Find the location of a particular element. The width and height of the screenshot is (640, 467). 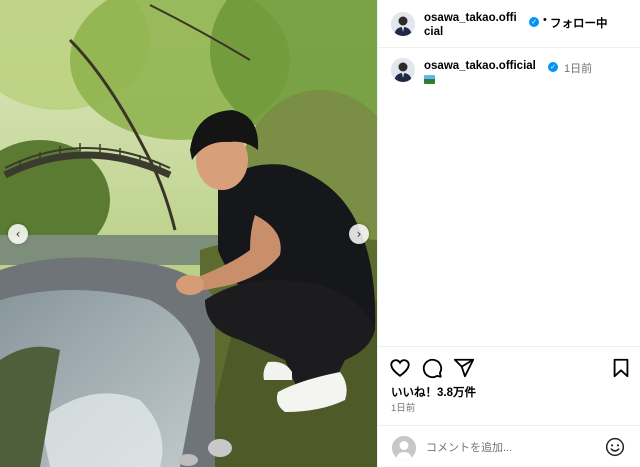

landscape-emoji-icon is located at coordinates (429, 79).